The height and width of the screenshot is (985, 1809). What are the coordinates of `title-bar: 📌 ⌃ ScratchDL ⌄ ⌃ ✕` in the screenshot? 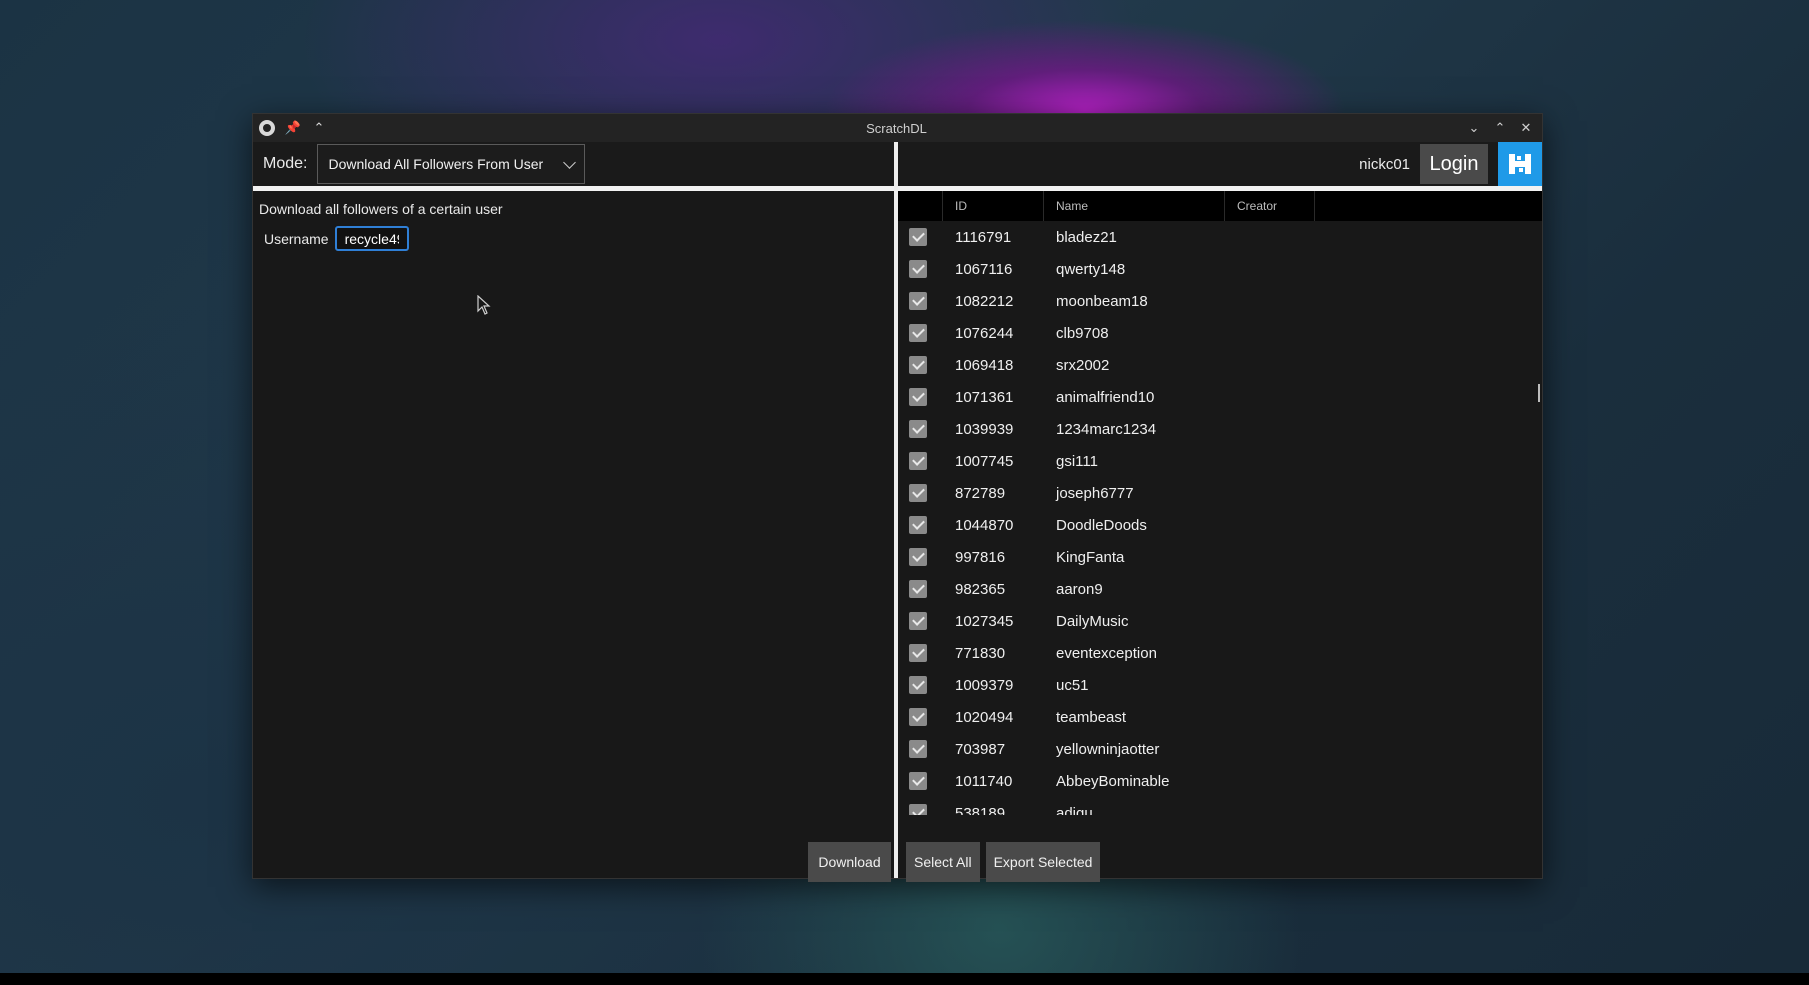 It's located at (897, 128).